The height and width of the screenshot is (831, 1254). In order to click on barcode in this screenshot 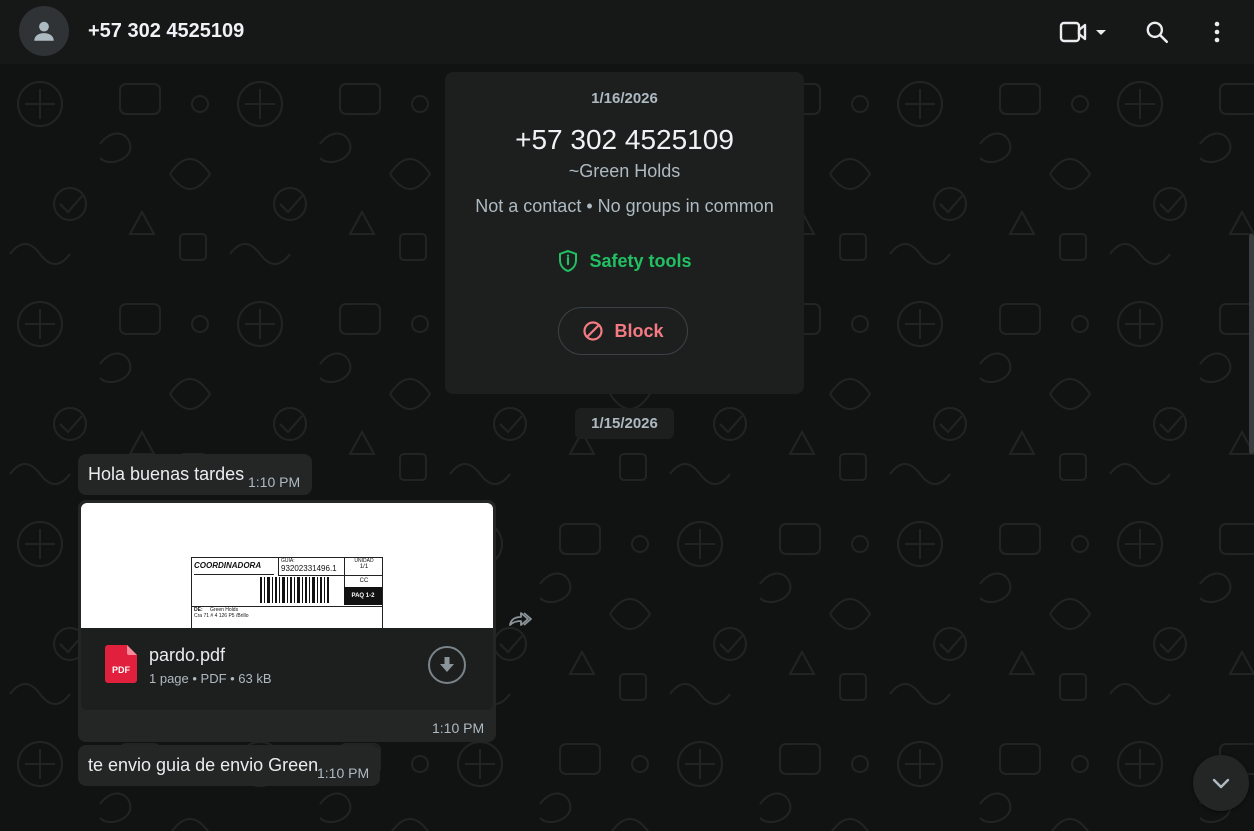, I will do `click(294, 590)`.